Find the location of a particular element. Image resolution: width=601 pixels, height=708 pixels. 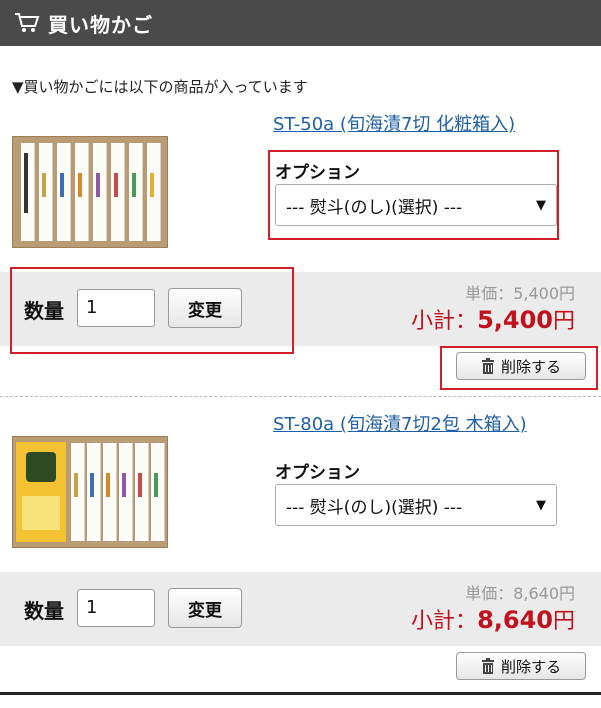

quantity-input: 1 is located at coordinates (116, 608).